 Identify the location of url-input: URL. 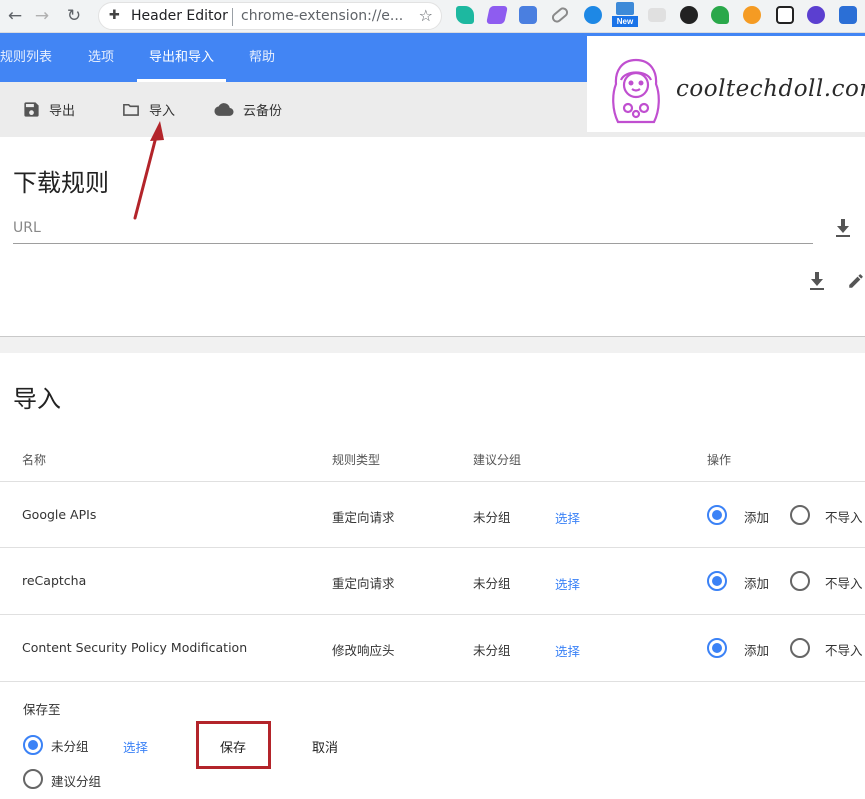
(413, 230).